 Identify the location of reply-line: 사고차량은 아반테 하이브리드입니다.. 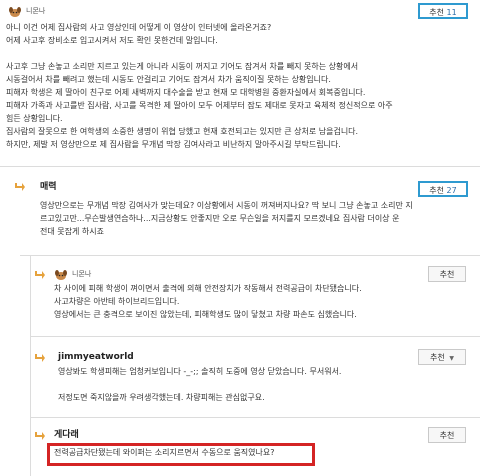
(117, 301).